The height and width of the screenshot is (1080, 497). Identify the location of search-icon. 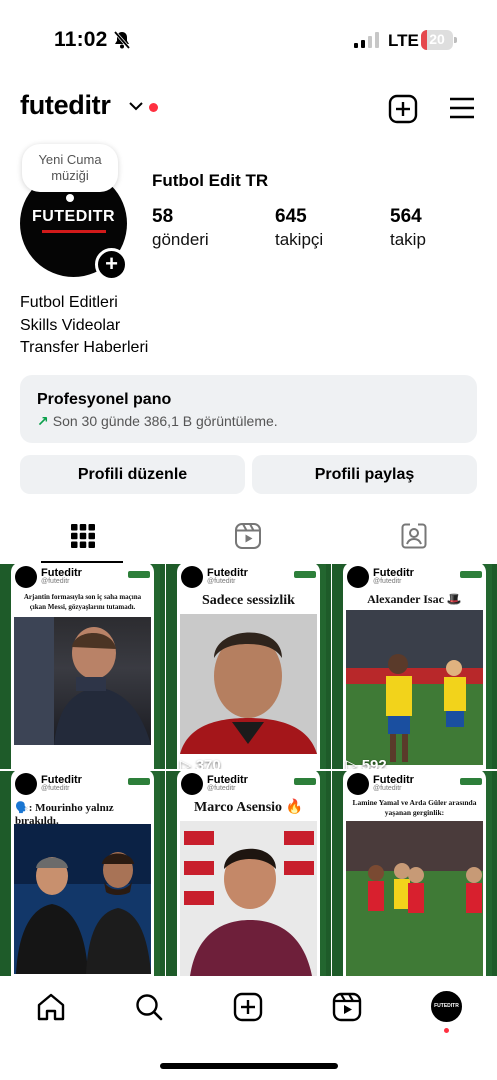
(149, 1007).